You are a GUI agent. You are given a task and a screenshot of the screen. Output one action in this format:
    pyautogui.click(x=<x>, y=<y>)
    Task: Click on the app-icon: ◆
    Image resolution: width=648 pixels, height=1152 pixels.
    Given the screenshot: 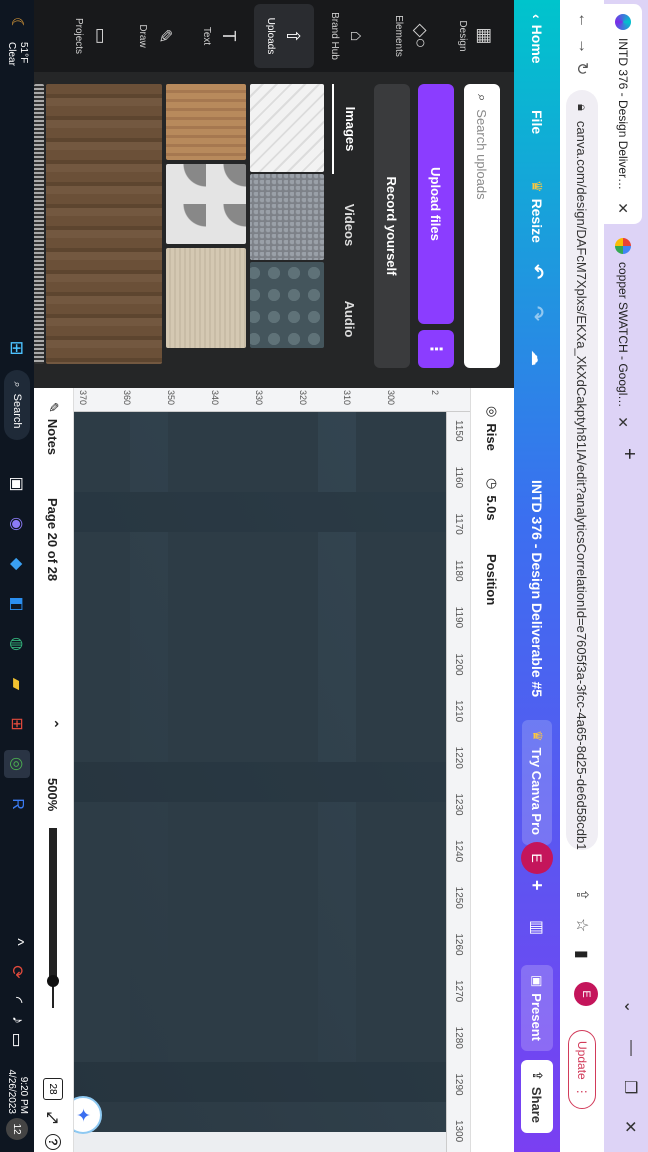 What is the action you would take?
    pyautogui.click(x=17, y=564)
    